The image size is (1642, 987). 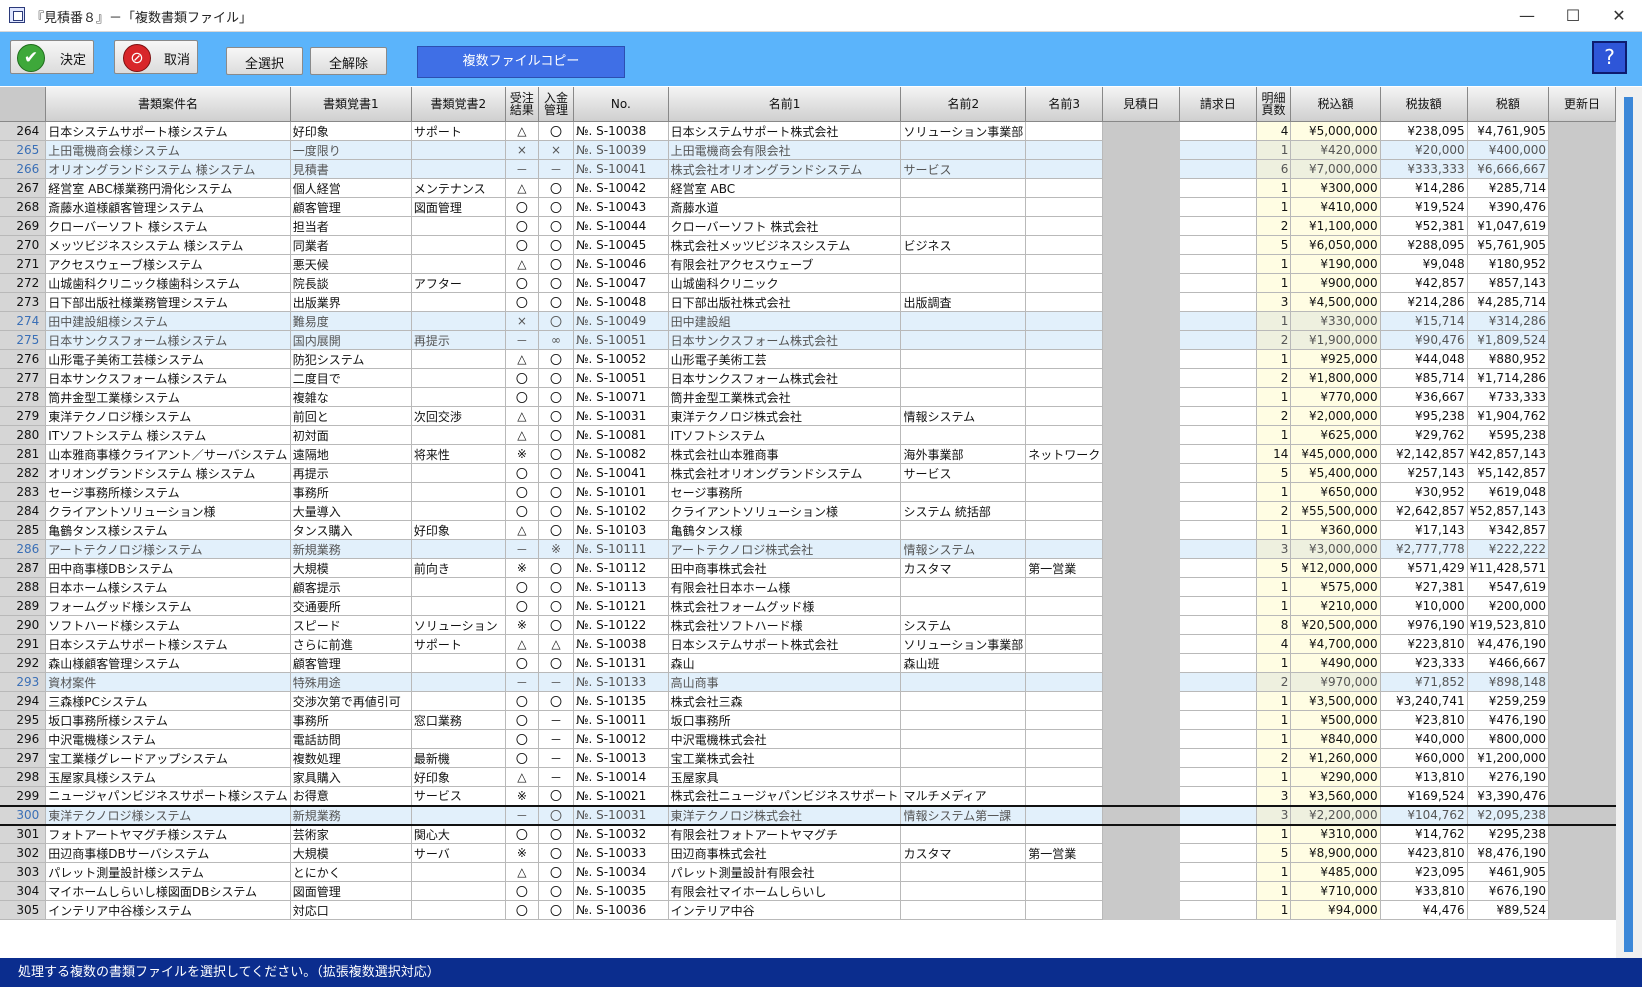 I want to click on cell-no: №. S-10039, so click(x=621, y=150).